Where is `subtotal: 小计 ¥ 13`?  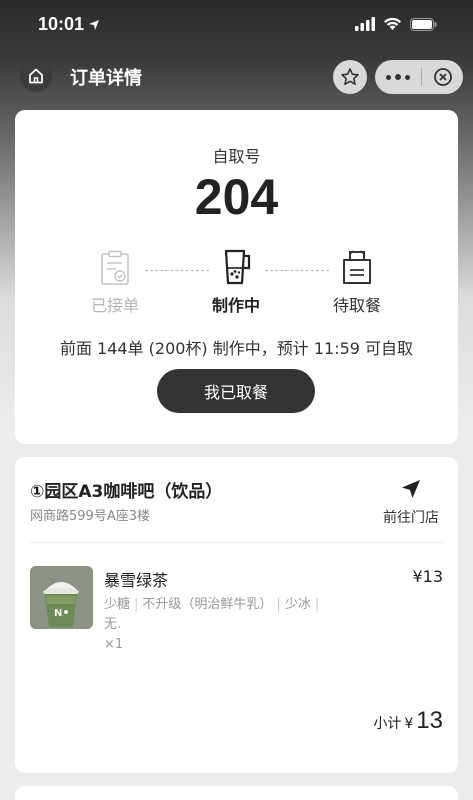
subtotal: 小计 ¥ 13 is located at coordinates (408, 721).